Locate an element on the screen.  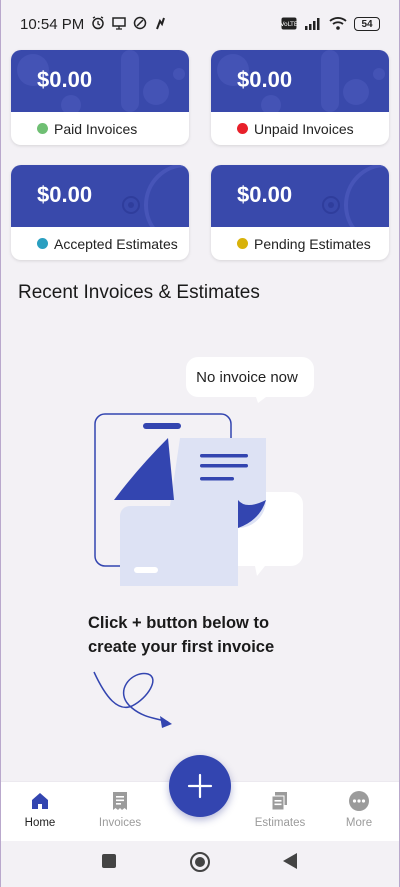
data-saver-icon is located at coordinates (140, 24).